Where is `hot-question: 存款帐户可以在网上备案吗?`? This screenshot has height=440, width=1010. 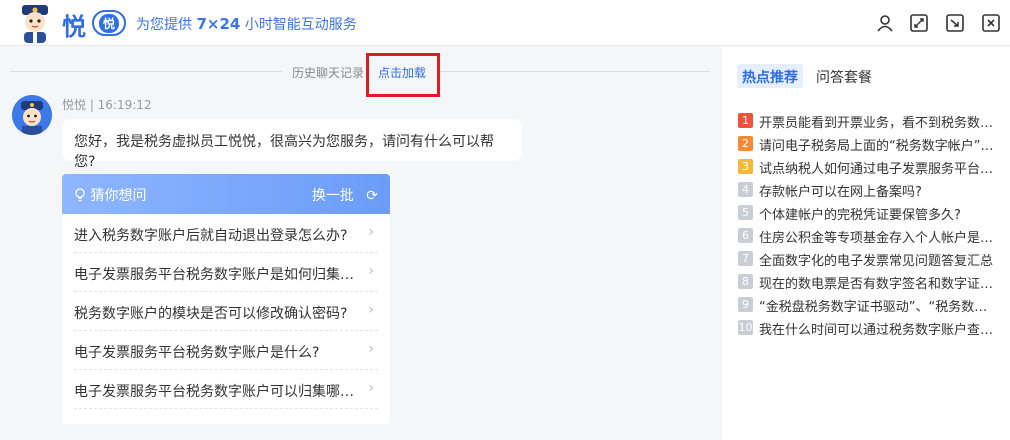
hot-question: 存款帐户可以在网上备案吗? is located at coordinates (840, 192).